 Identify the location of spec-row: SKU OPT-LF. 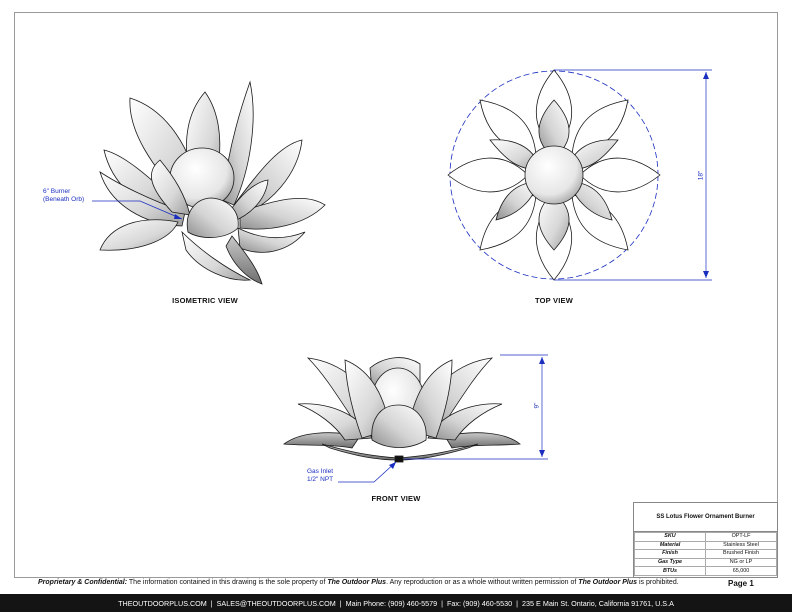
(705, 537).